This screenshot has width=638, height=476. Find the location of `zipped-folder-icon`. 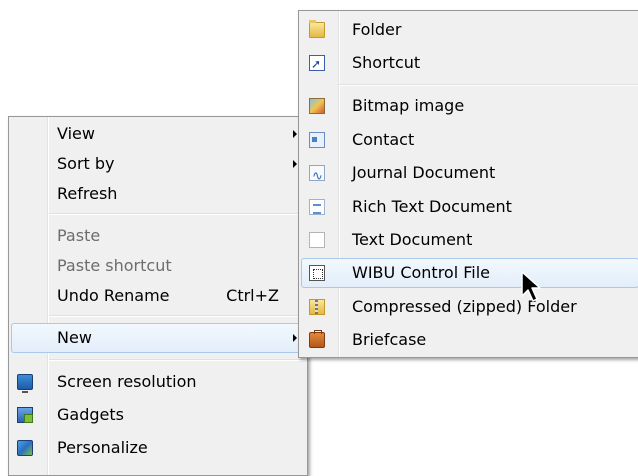

zipped-folder-icon is located at coordinates (317, 307).